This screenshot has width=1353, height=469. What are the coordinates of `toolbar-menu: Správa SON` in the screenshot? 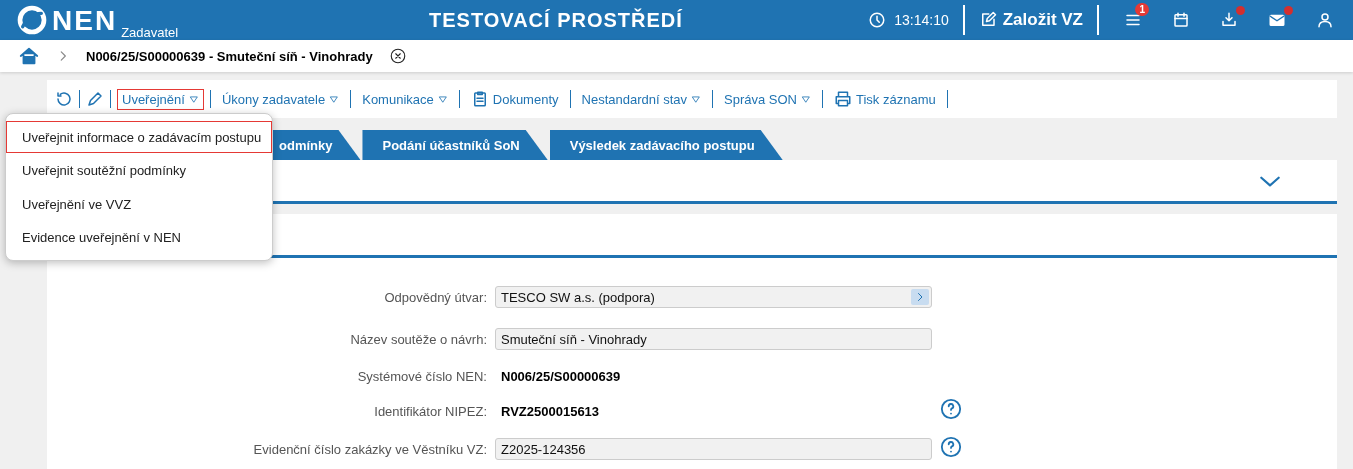 It's located at (767, 99).